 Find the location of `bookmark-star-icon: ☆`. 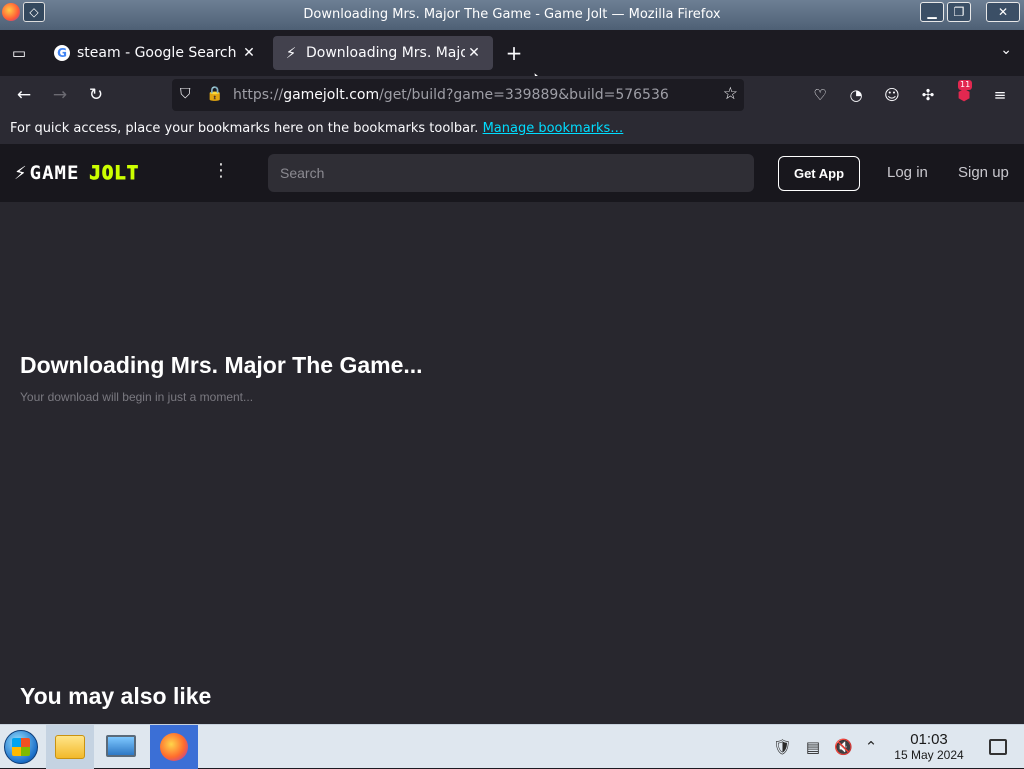

bookmark-star-icon: ☆ is located at coordinates (730, 94).